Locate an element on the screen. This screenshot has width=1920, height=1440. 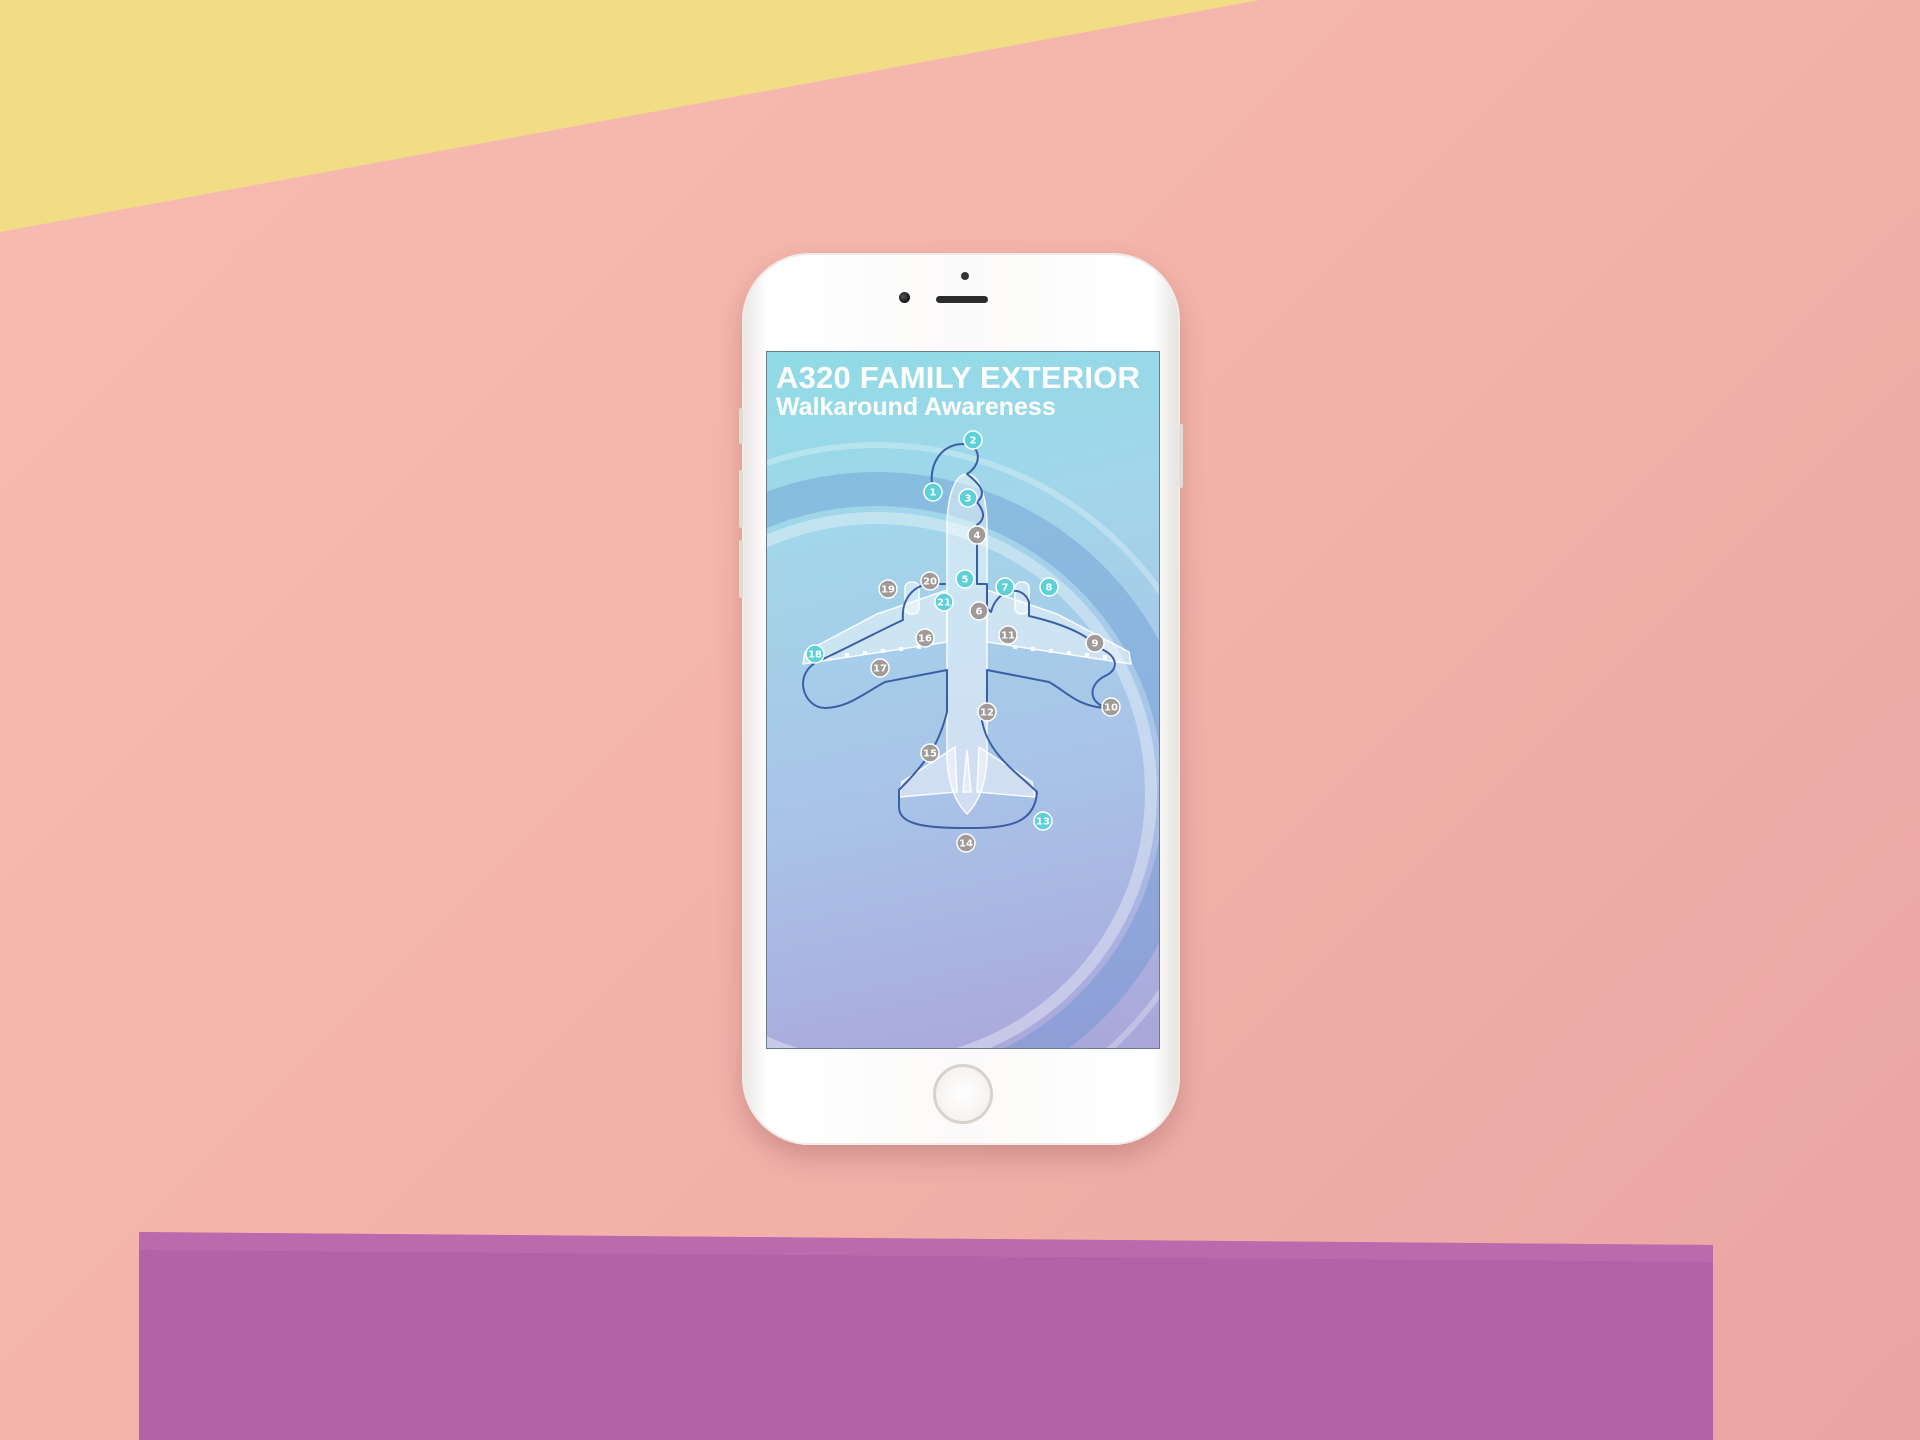
waypoint-number: 8 is located at coordinates (1049, 588).